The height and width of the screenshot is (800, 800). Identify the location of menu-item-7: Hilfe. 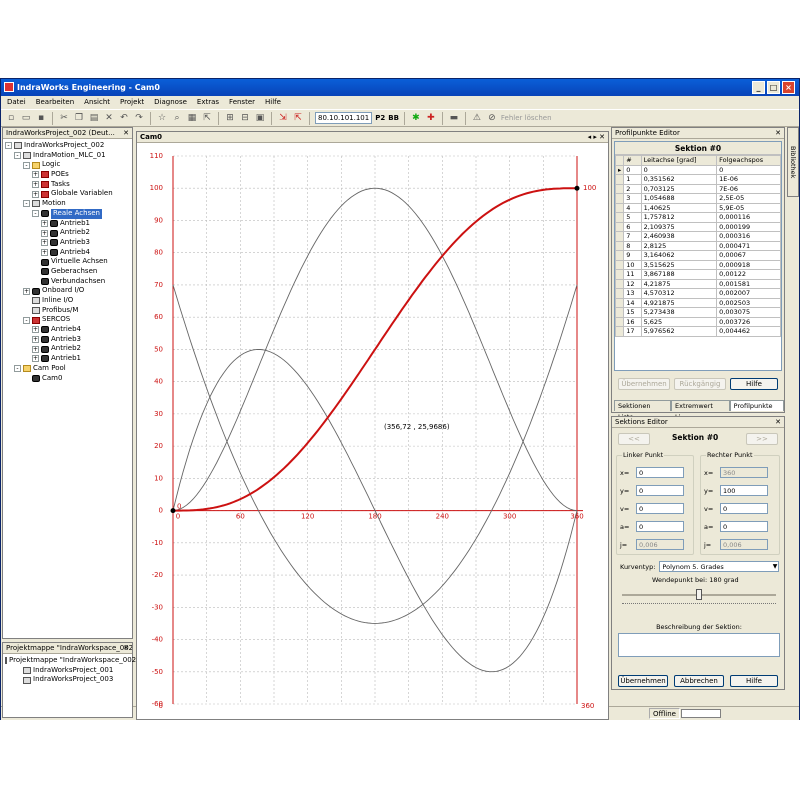
(273, 102).